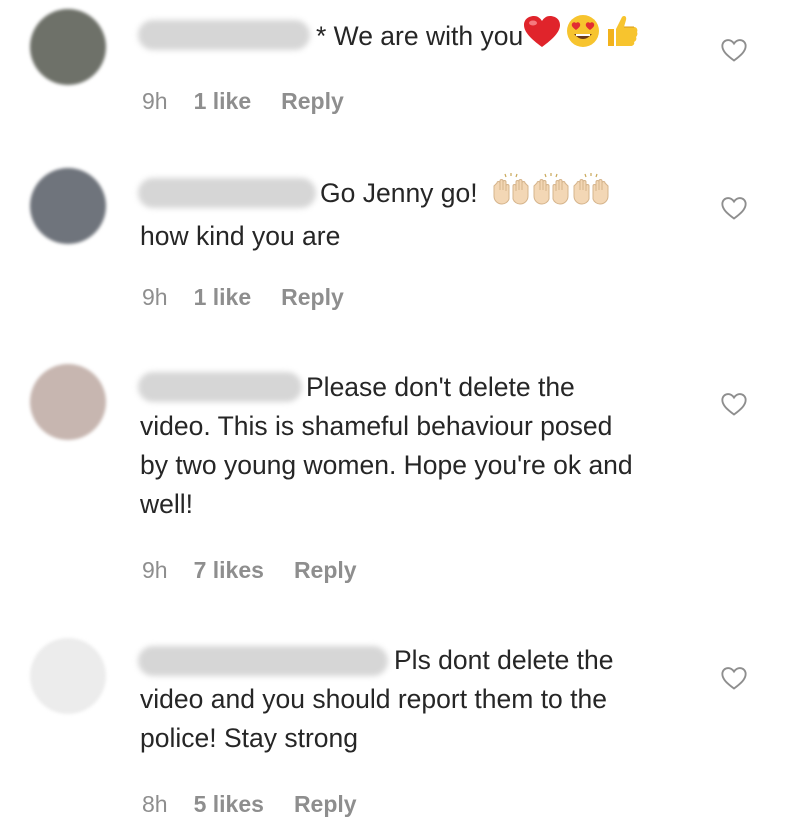 The width and height of the screenshot is (800, 836). I want to click on thumbs-up-icon, so click(622, 36).